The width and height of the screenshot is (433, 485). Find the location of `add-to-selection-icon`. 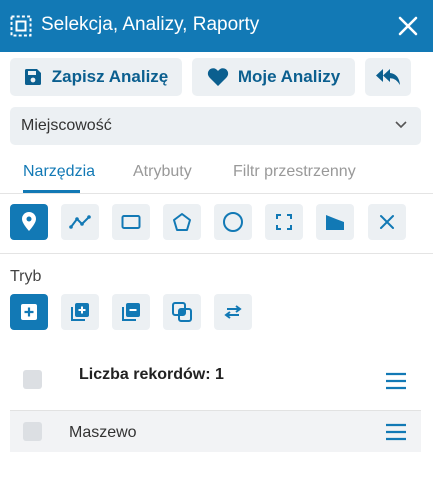

add-to-selection-icon is located at coordinates (80, 312).